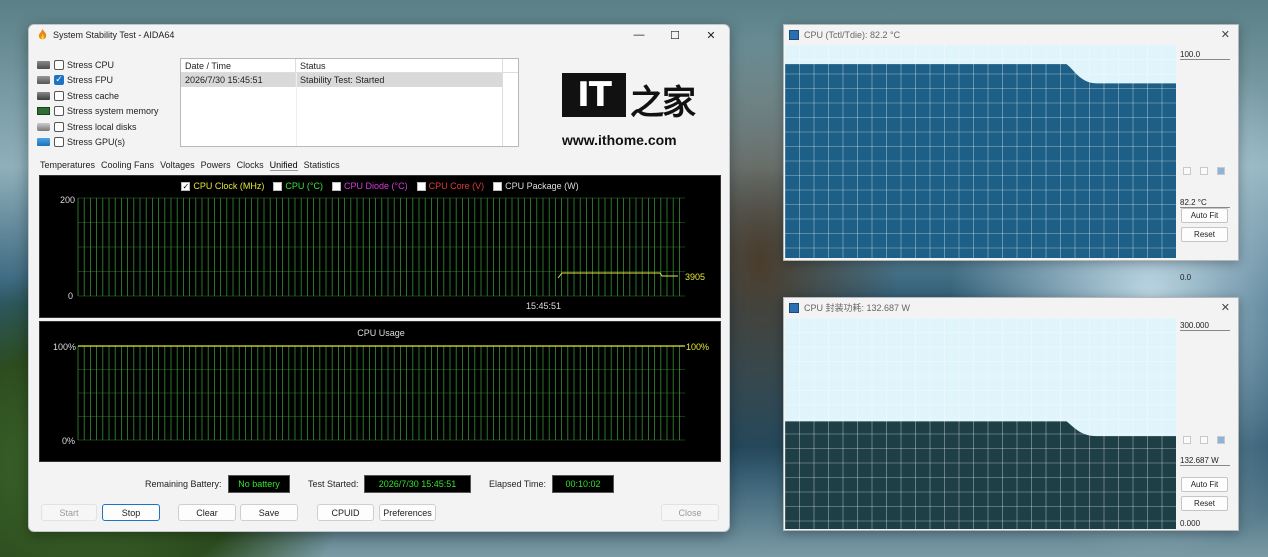  I want to click on tab-temperatures: Temperatures, so click(67, 165).